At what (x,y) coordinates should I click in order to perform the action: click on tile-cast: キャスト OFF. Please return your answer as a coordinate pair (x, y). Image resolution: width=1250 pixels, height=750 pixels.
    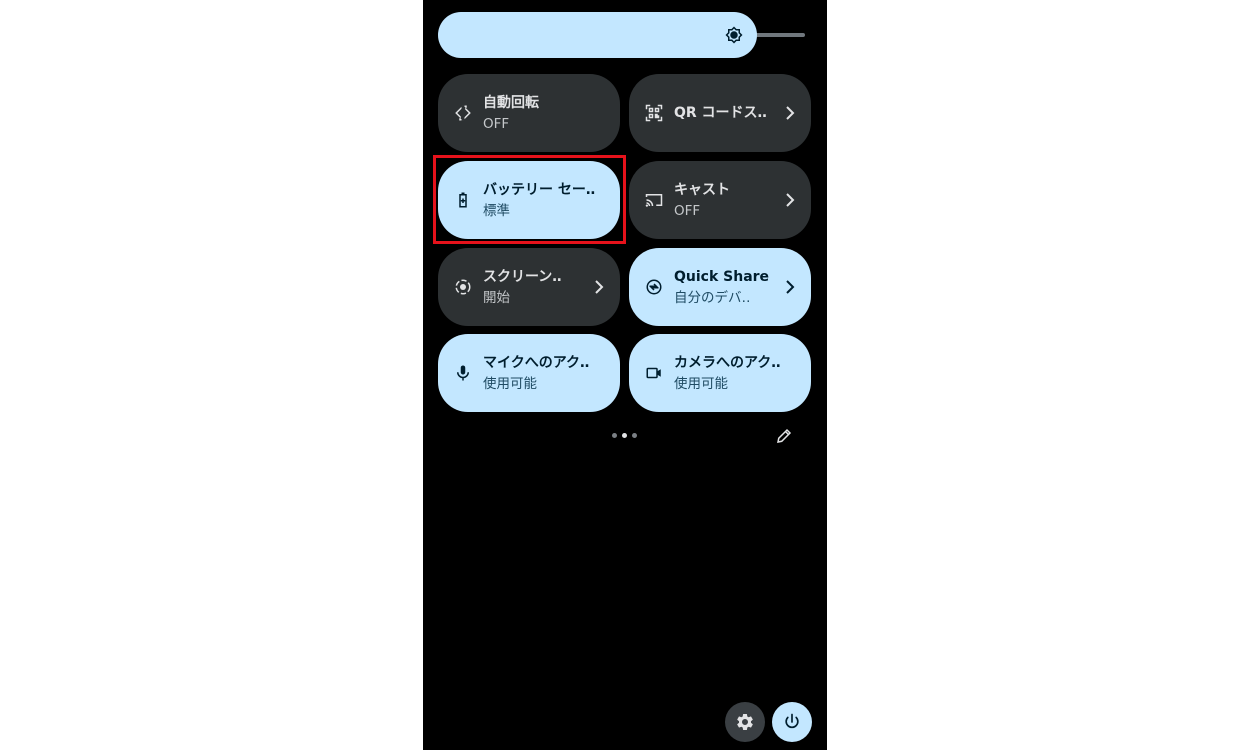
    Looking at the image, I should click on (720, 200).